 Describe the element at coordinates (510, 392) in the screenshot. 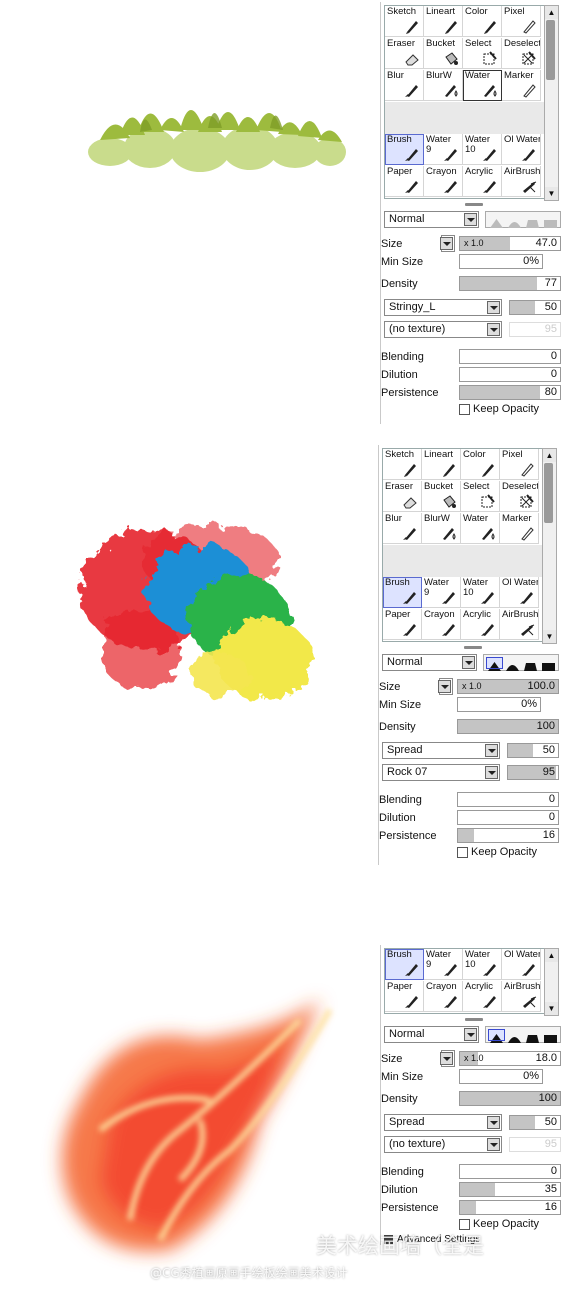

I see `persistence-slider: 80` at that location.